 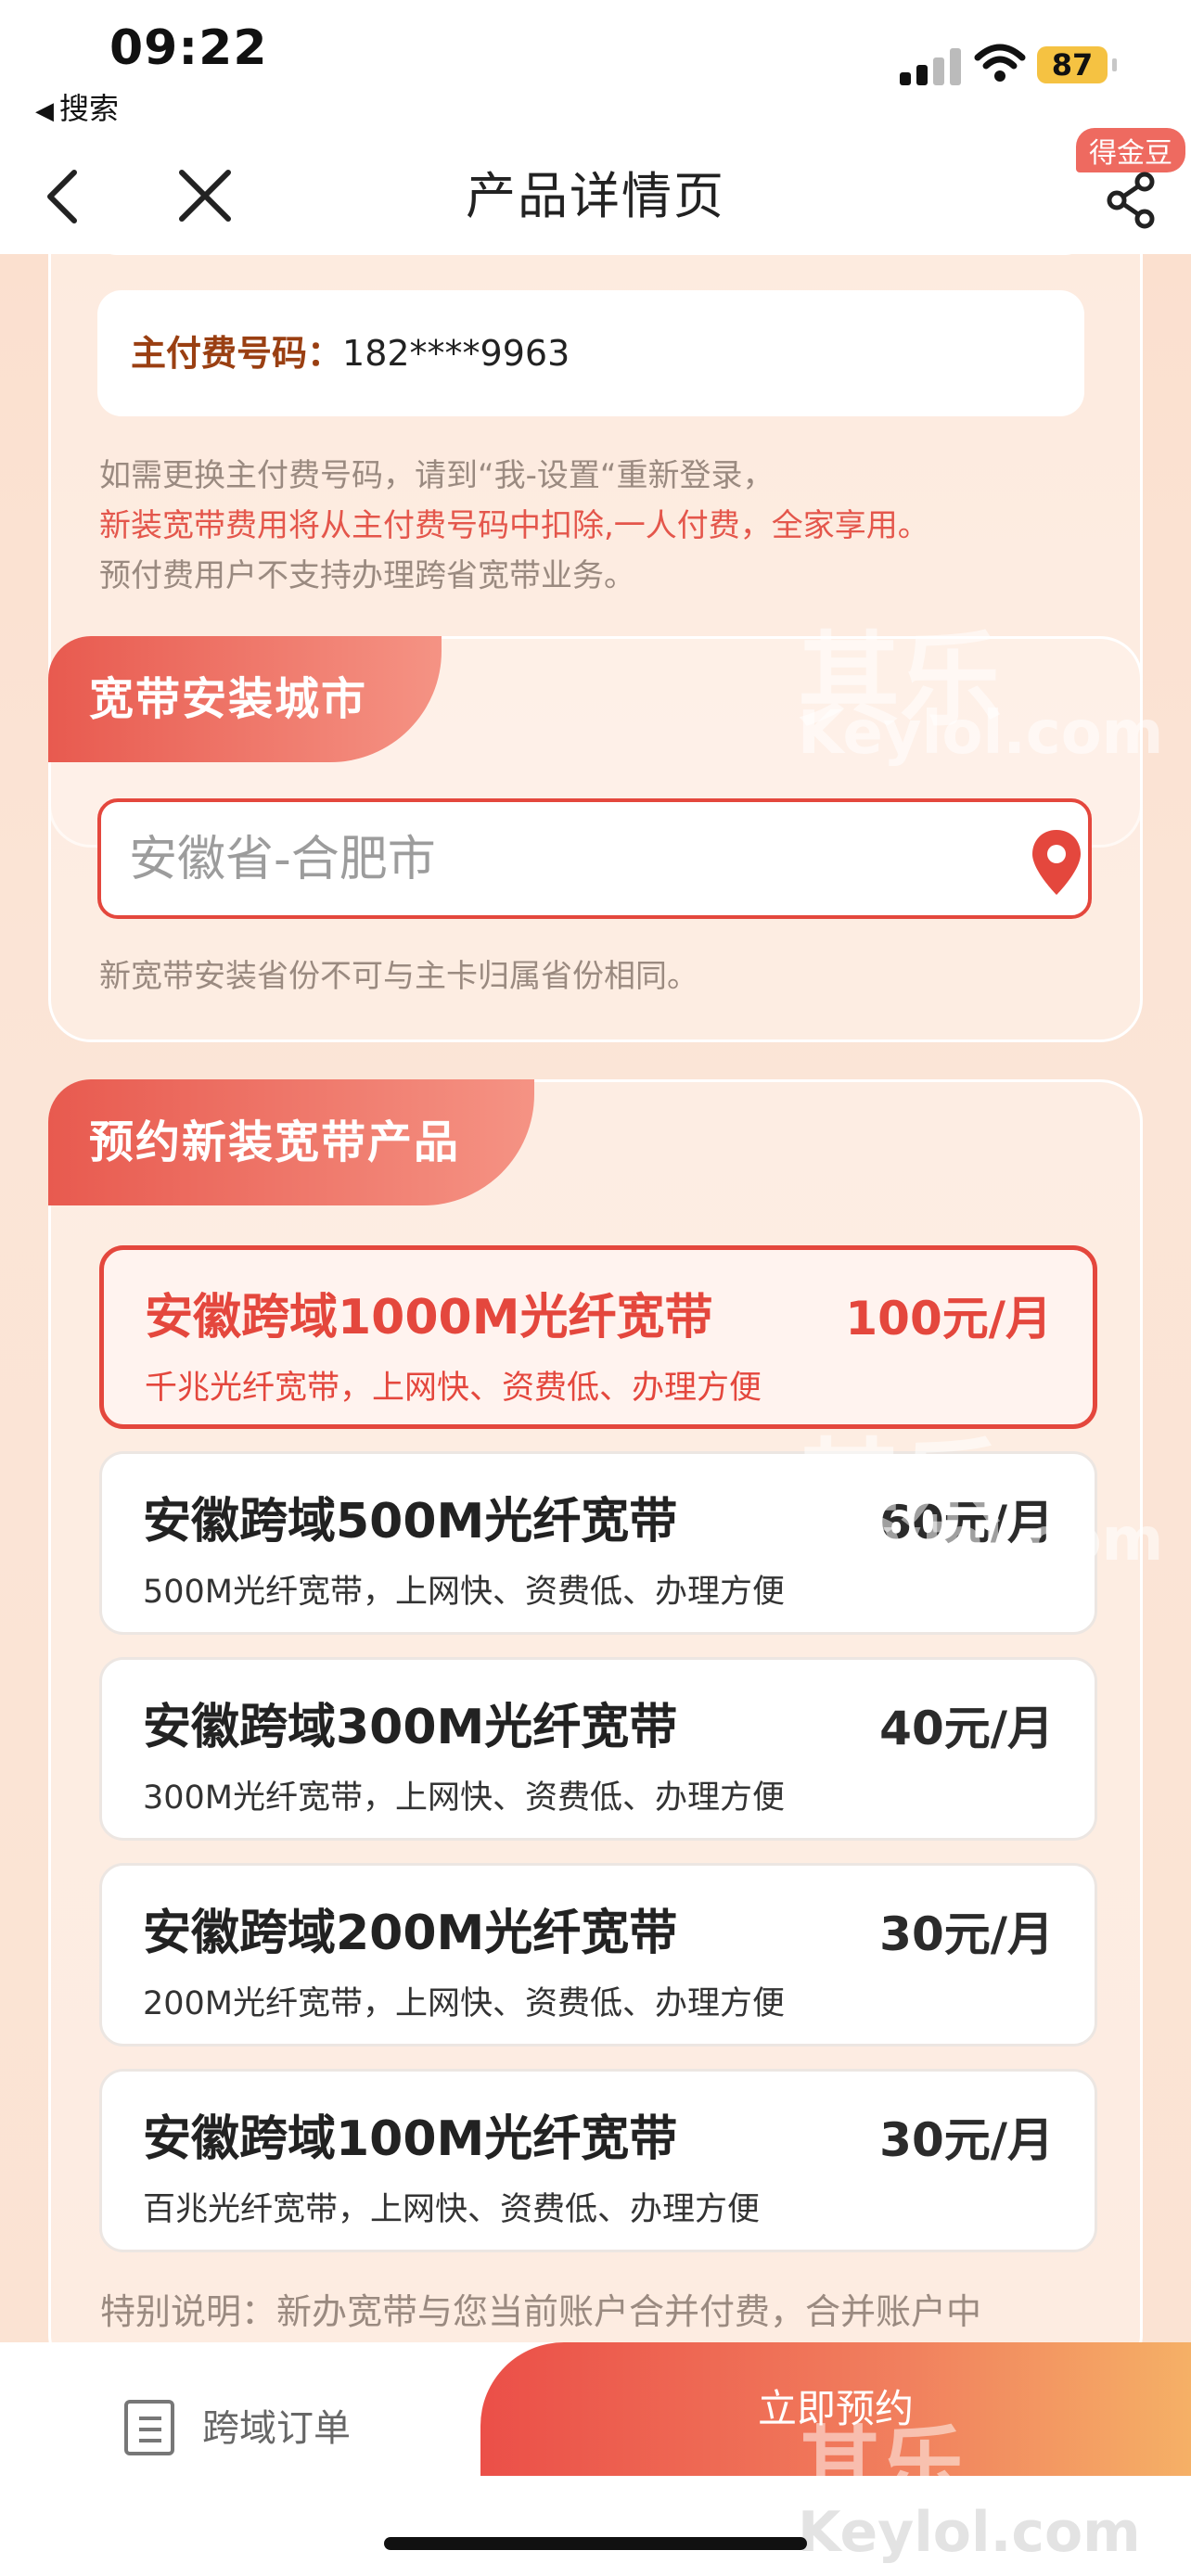 What do you see at coordinates (411, 1521) in the screenshot?
I see `product-name: 安徽跨域500M光纤宽带` at bounding box center [411, 1521].